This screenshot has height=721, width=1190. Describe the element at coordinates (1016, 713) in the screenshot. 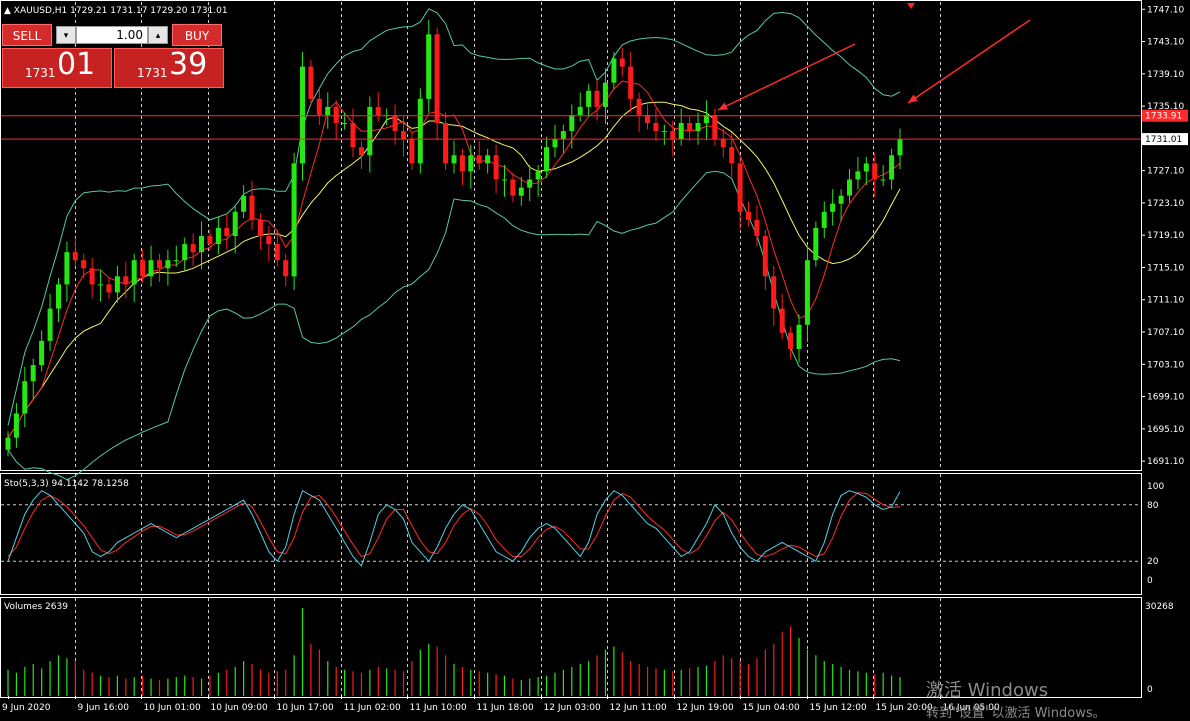

I see `windows-activation-subtext: 转到“设置”以激活 Windows。` at that location.